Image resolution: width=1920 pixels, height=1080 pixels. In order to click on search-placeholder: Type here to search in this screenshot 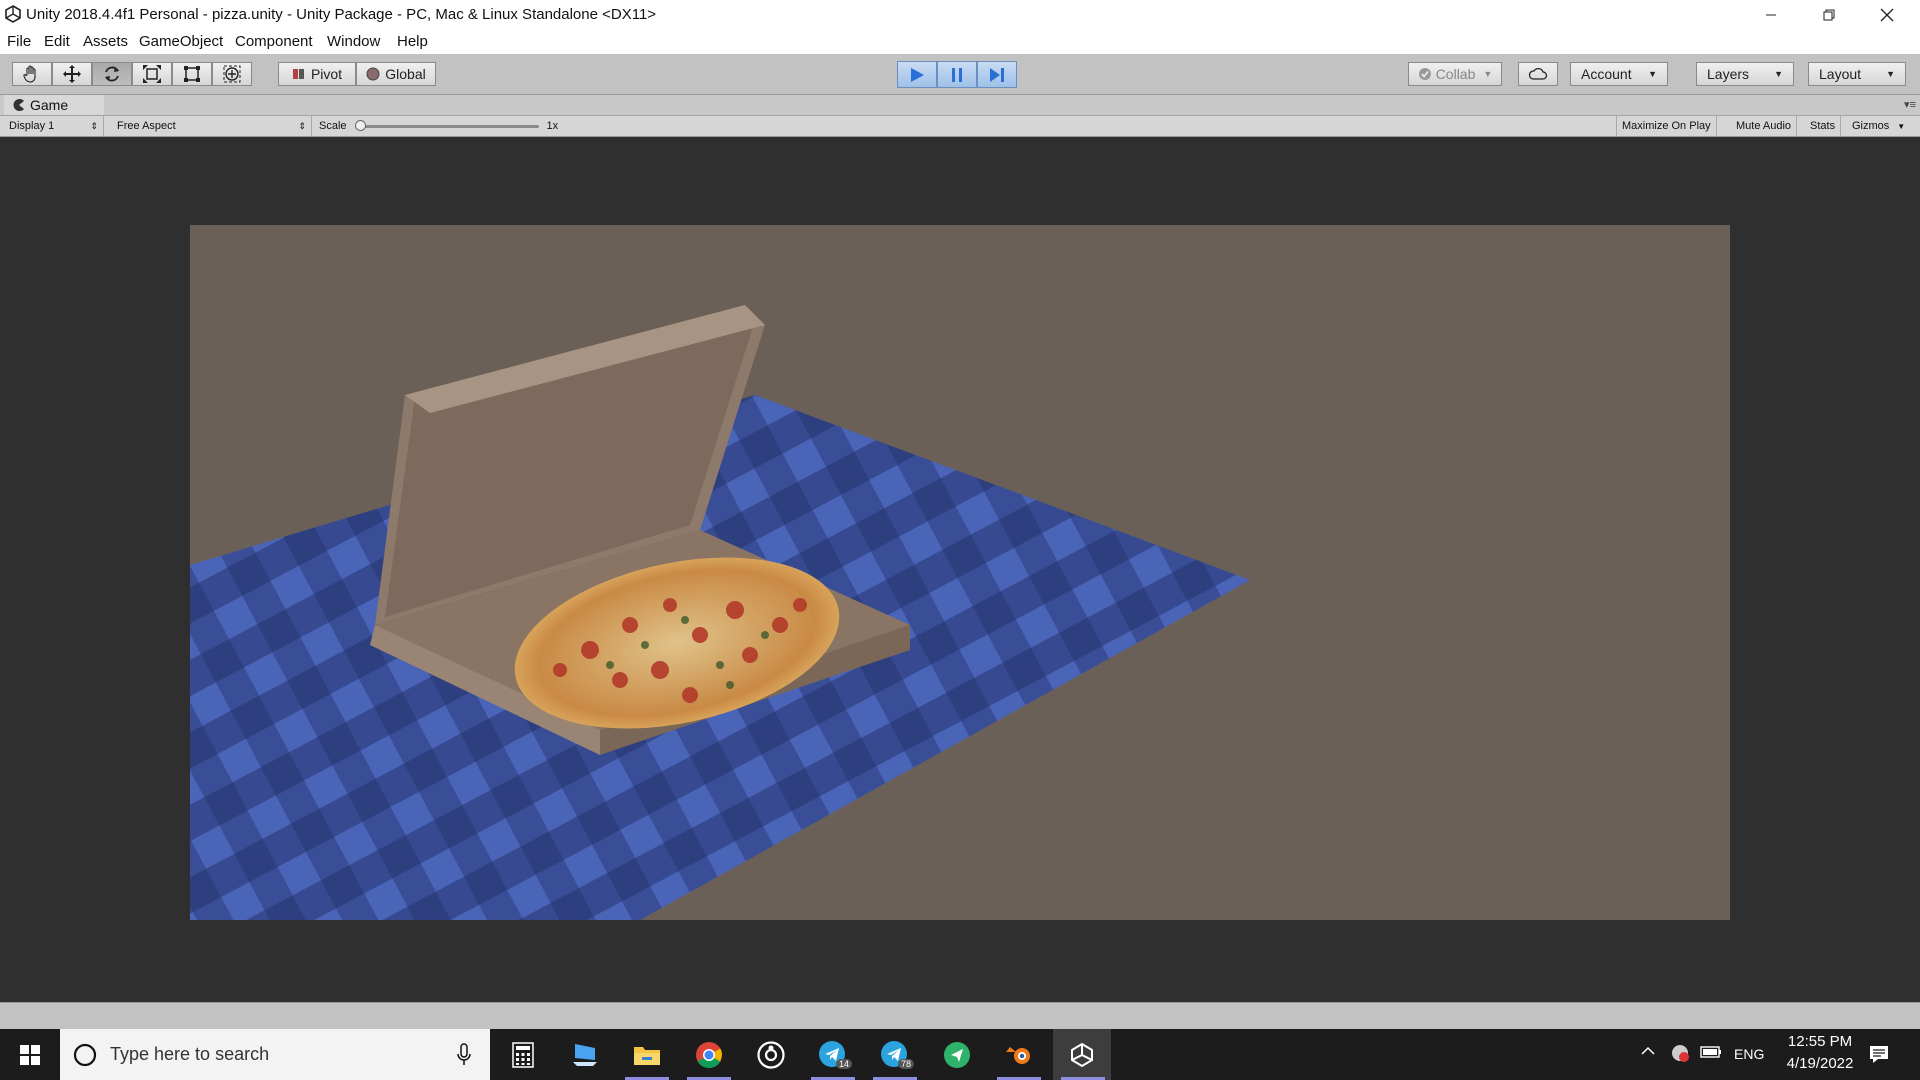, I will do `click(190, 1054)`.